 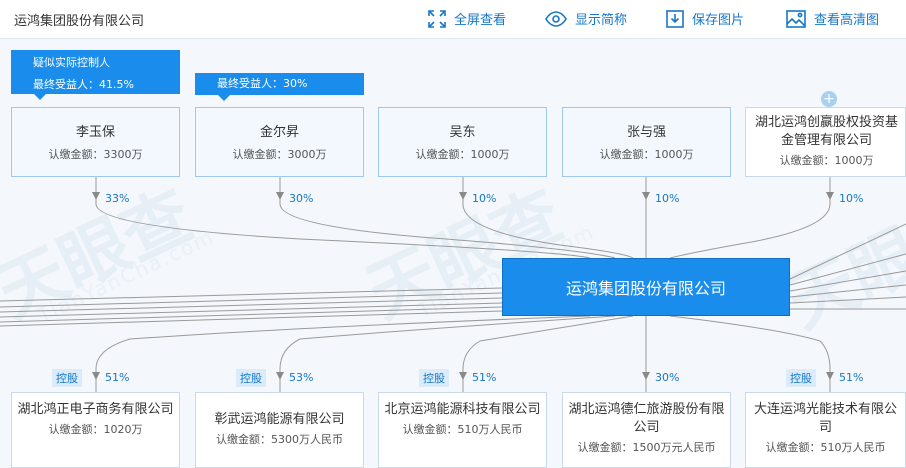 I want to click on controller-tag: 疑似实际控制人 最终受益人：41.5%, so click(x=95, y=75).